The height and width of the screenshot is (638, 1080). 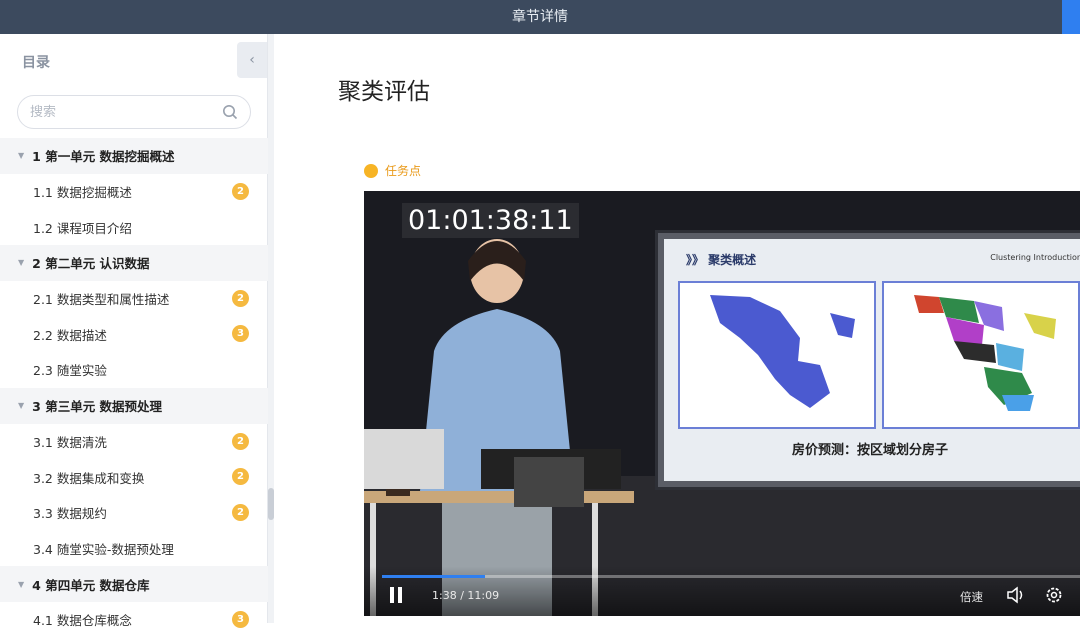 I want to click on toc-lesson-item: 3.3 数据规约 2, so click(x=134, y=513).